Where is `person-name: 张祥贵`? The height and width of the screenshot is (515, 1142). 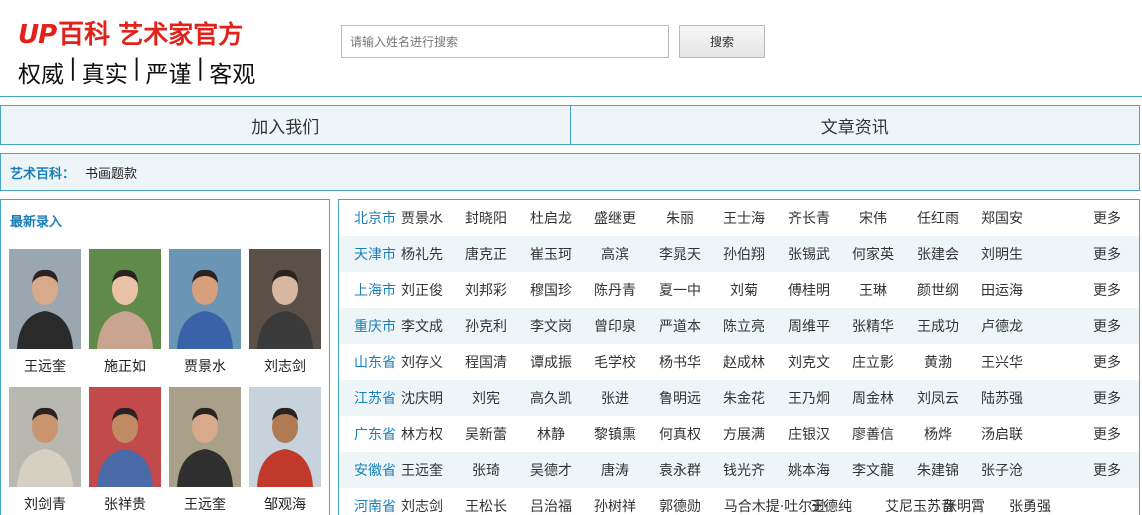 person-name: 张祥贵 is located at coordinates (125, 504).